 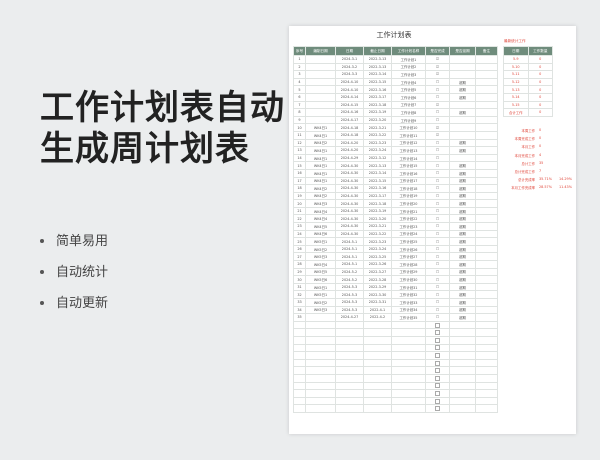 I want to click on cell-count: 0, so click(x=540, y=59).